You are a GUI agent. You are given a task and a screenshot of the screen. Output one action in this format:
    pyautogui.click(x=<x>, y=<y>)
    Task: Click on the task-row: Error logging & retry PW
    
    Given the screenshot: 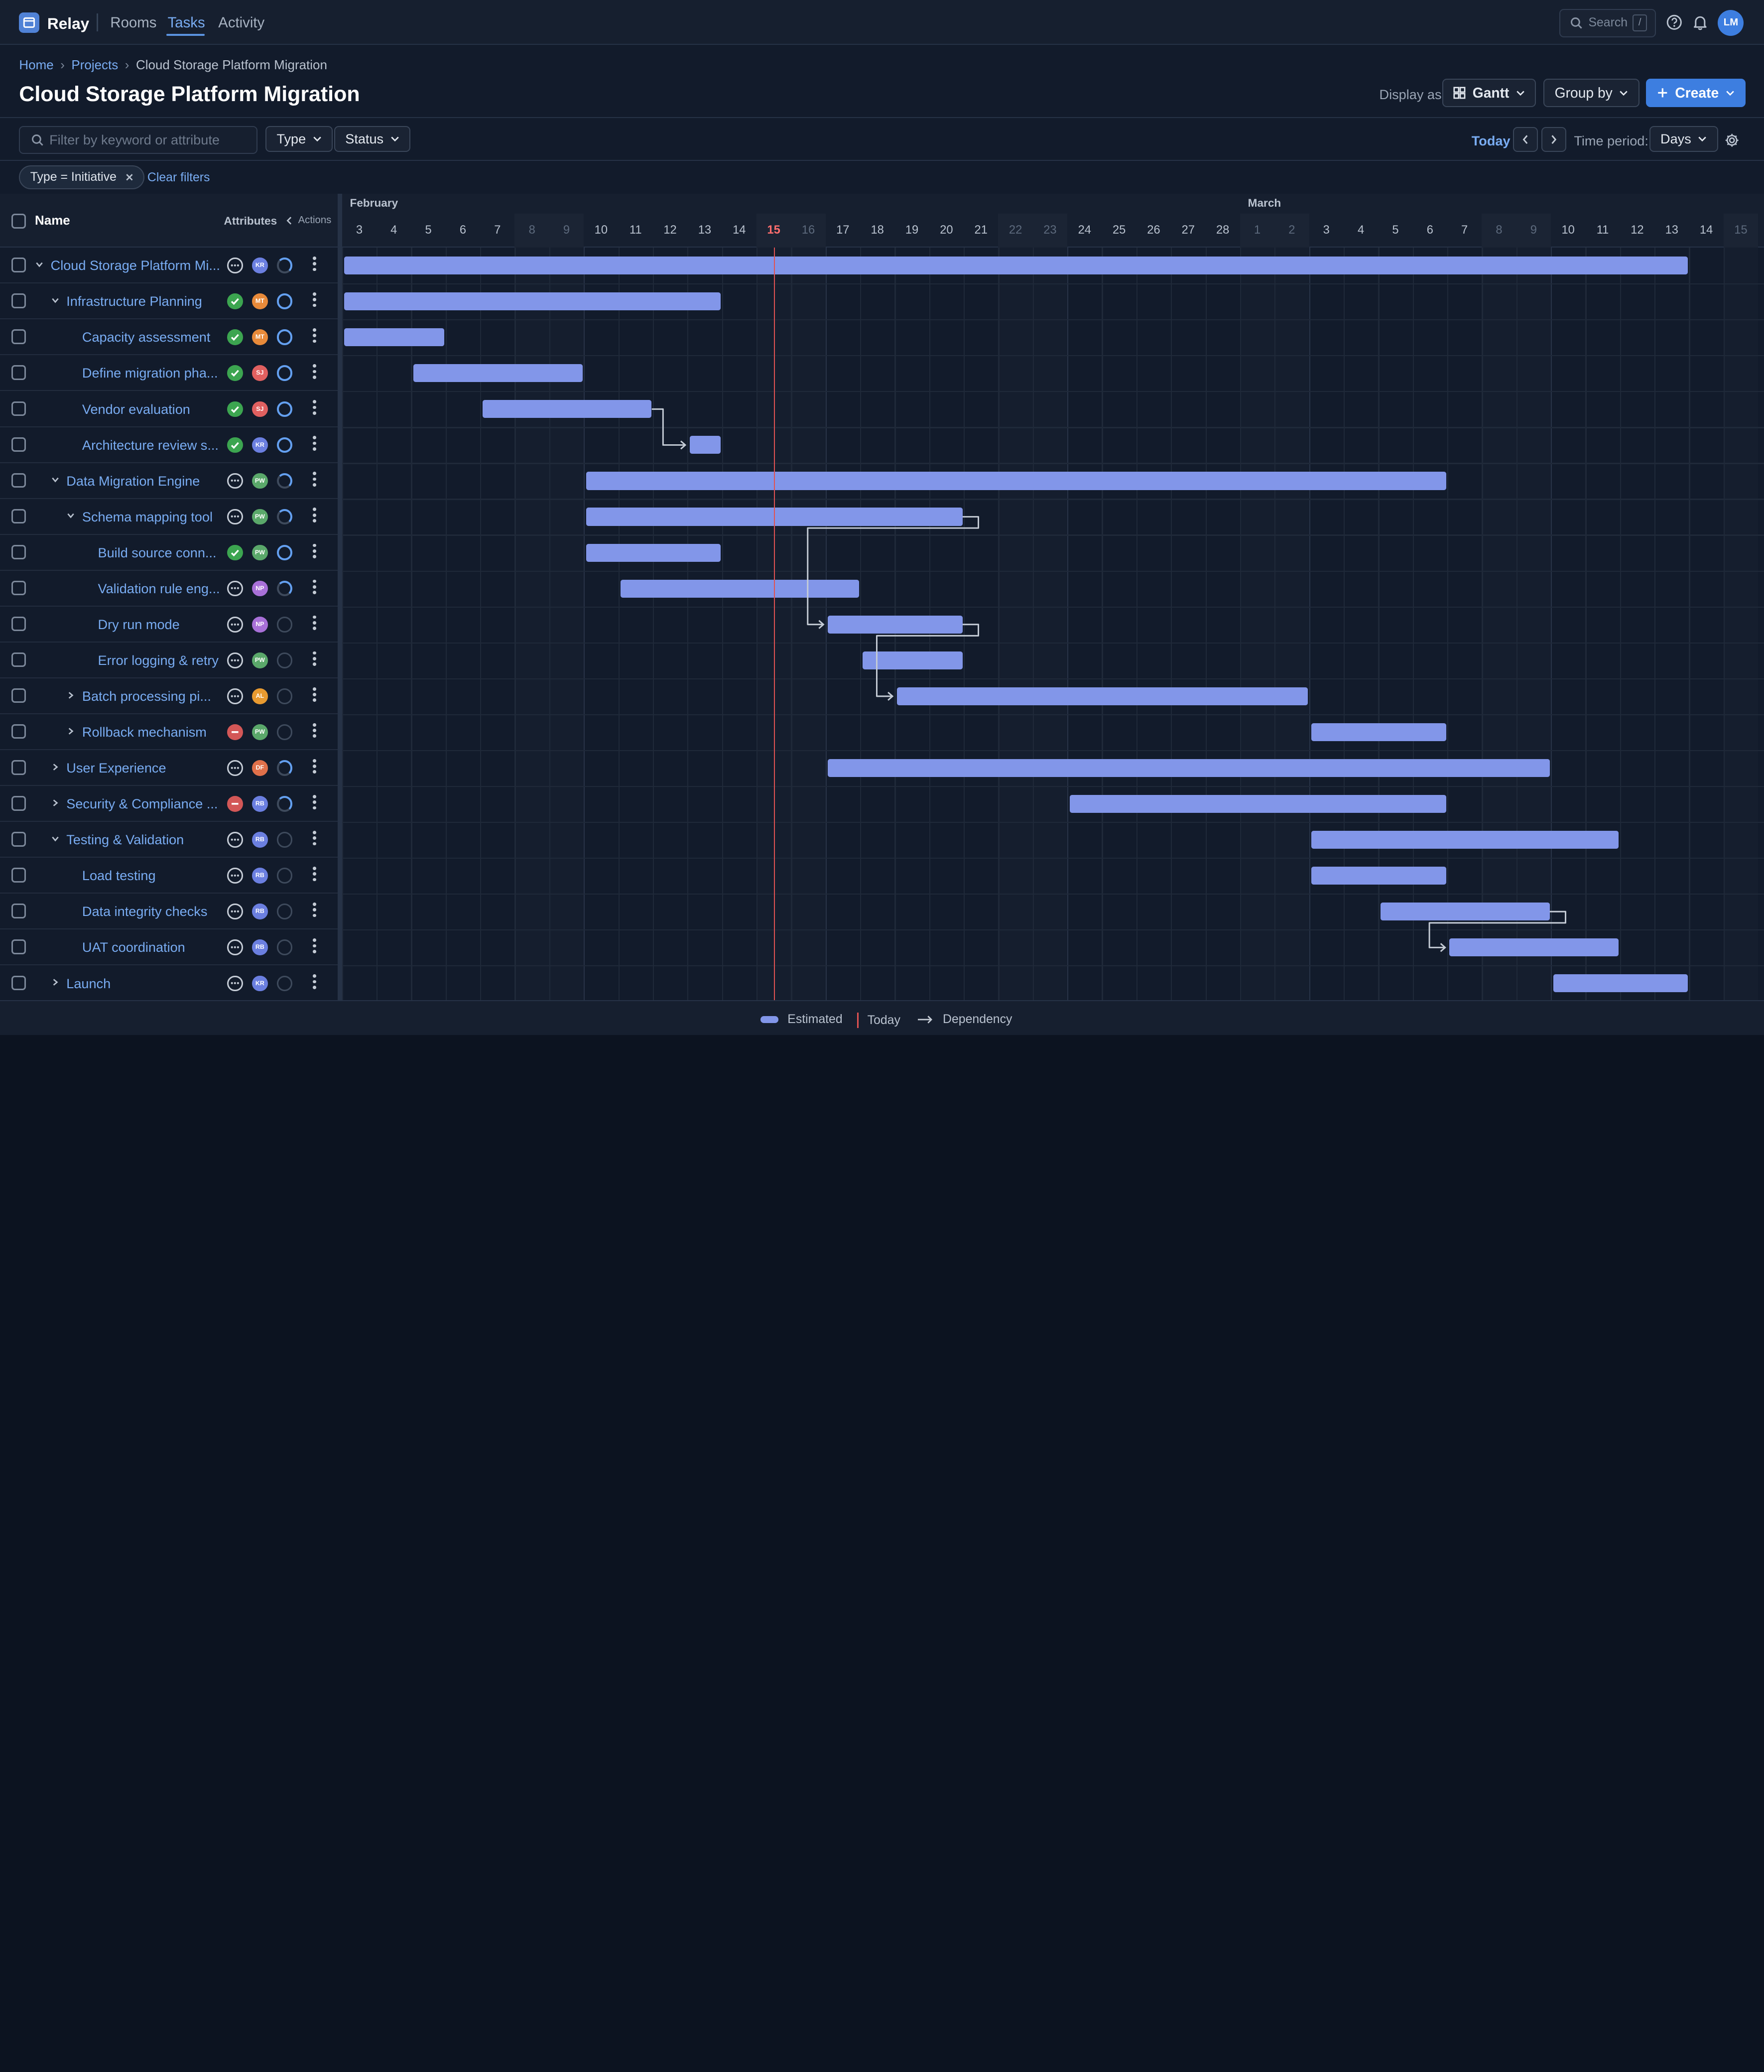 What is the action you would take?
    pyautogui.click(x=169, y=660)
    